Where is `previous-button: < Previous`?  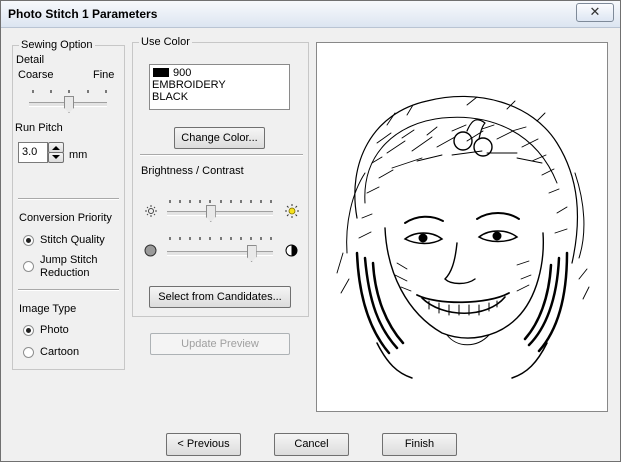
previous-button: < Previous is located at coordinates (203, 444).